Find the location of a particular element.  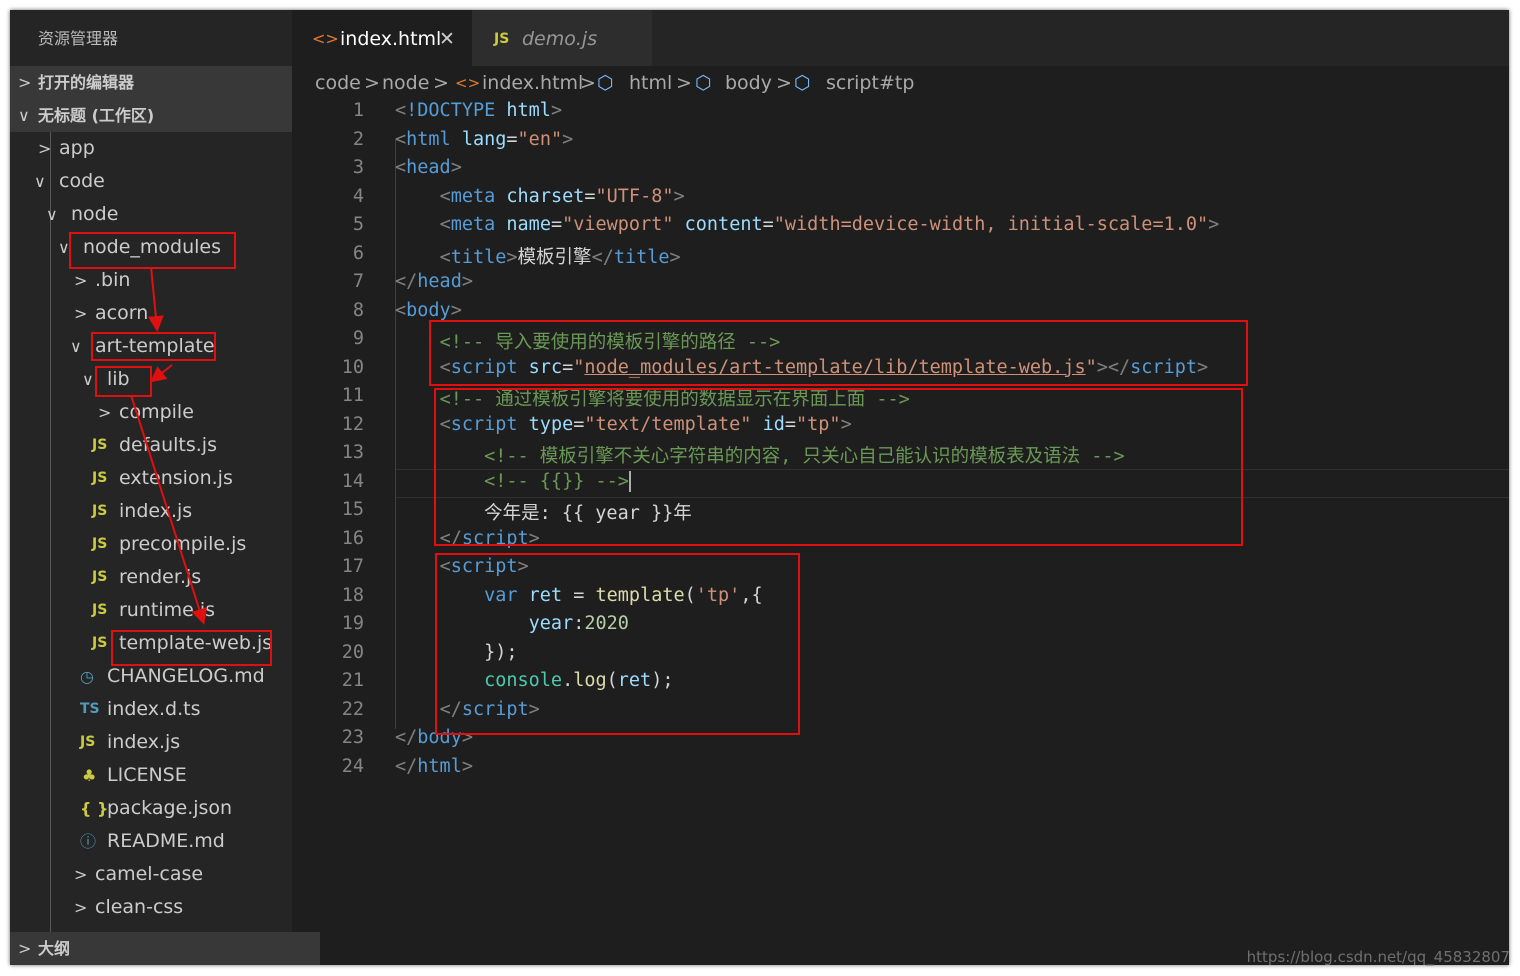

code-line: <!-- 通过模板引擎将要使用的数据显示在界面上面 --> is located at coordinates (674, 399).